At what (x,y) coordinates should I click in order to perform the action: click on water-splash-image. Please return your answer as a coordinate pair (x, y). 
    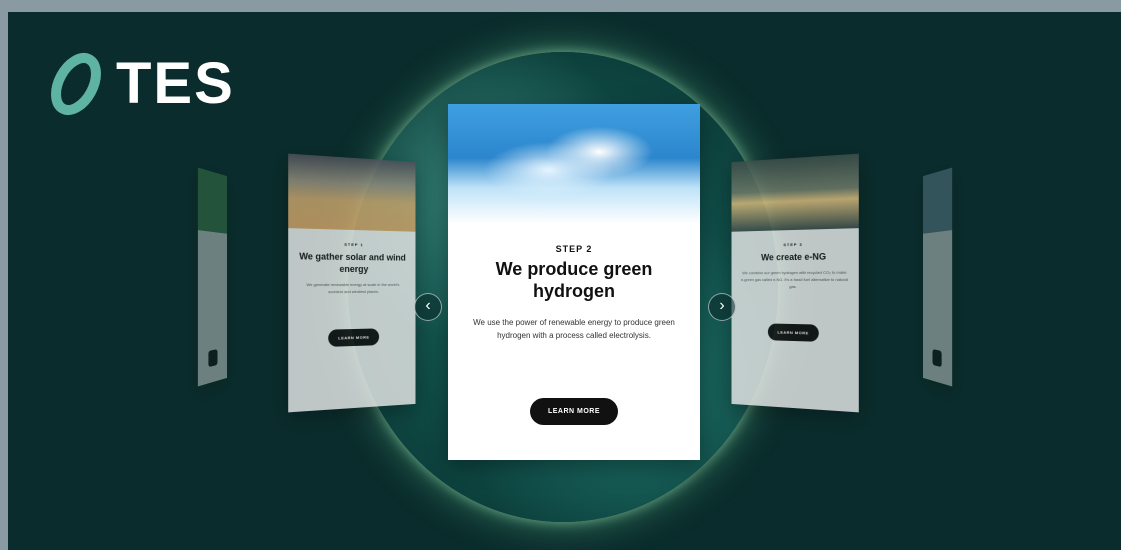
    Looking at the image, I should click on (574, 164).